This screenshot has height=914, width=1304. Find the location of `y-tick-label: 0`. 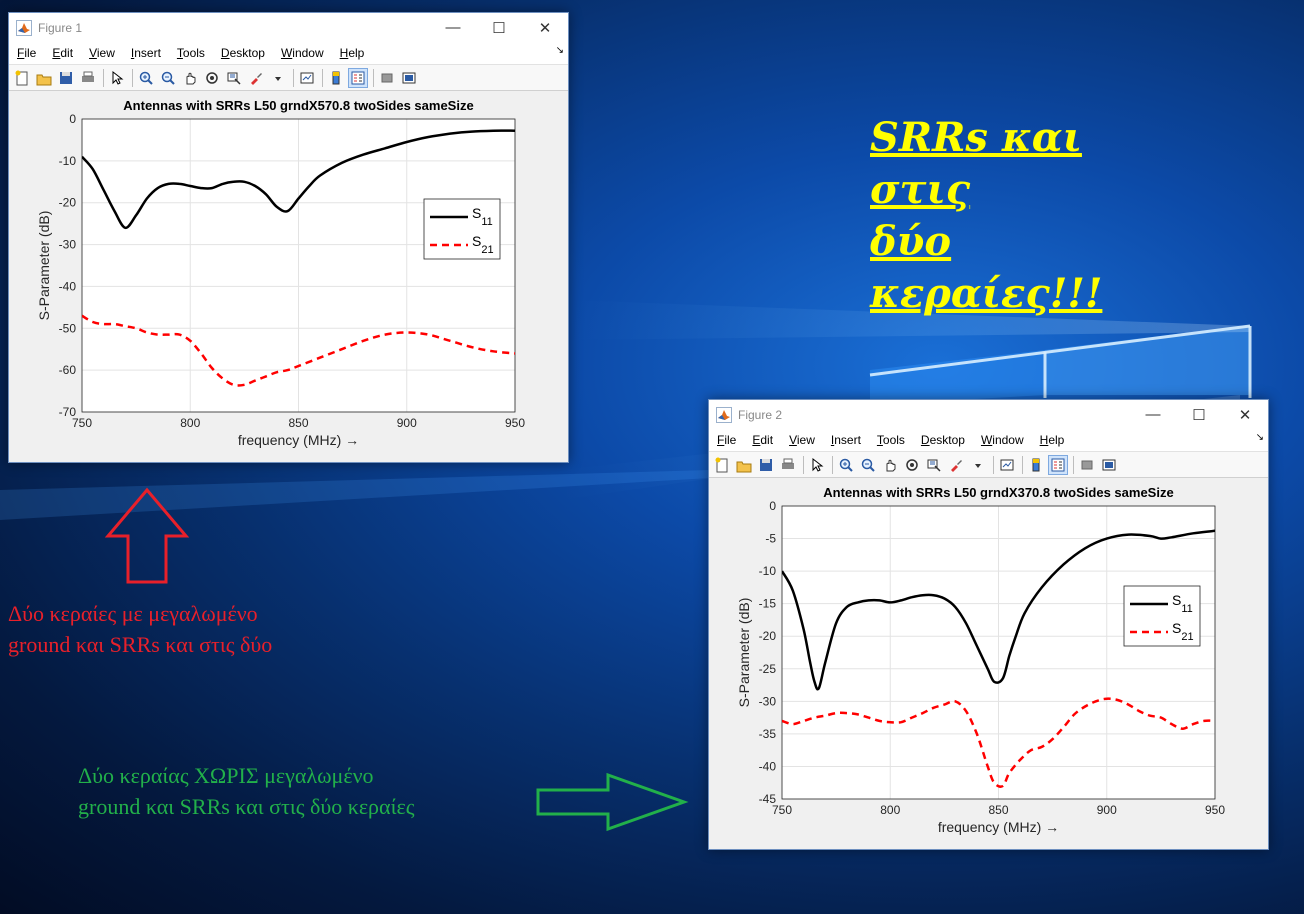

y-tick-label: 0 is located at coordinates (772, 506).